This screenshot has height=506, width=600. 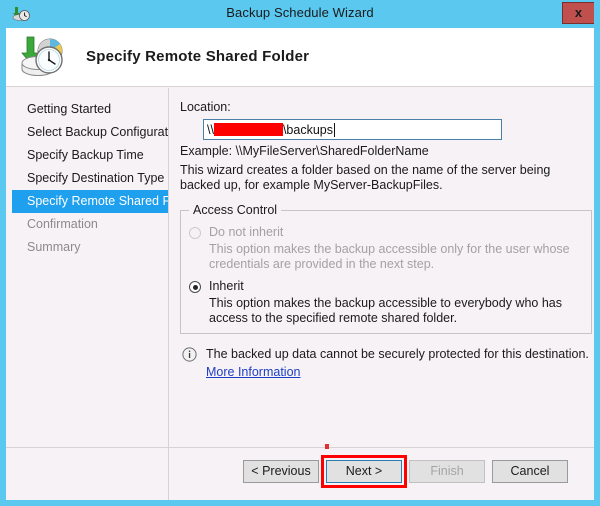 I want to click on radio-button-icon, so click(x=195, y=233).